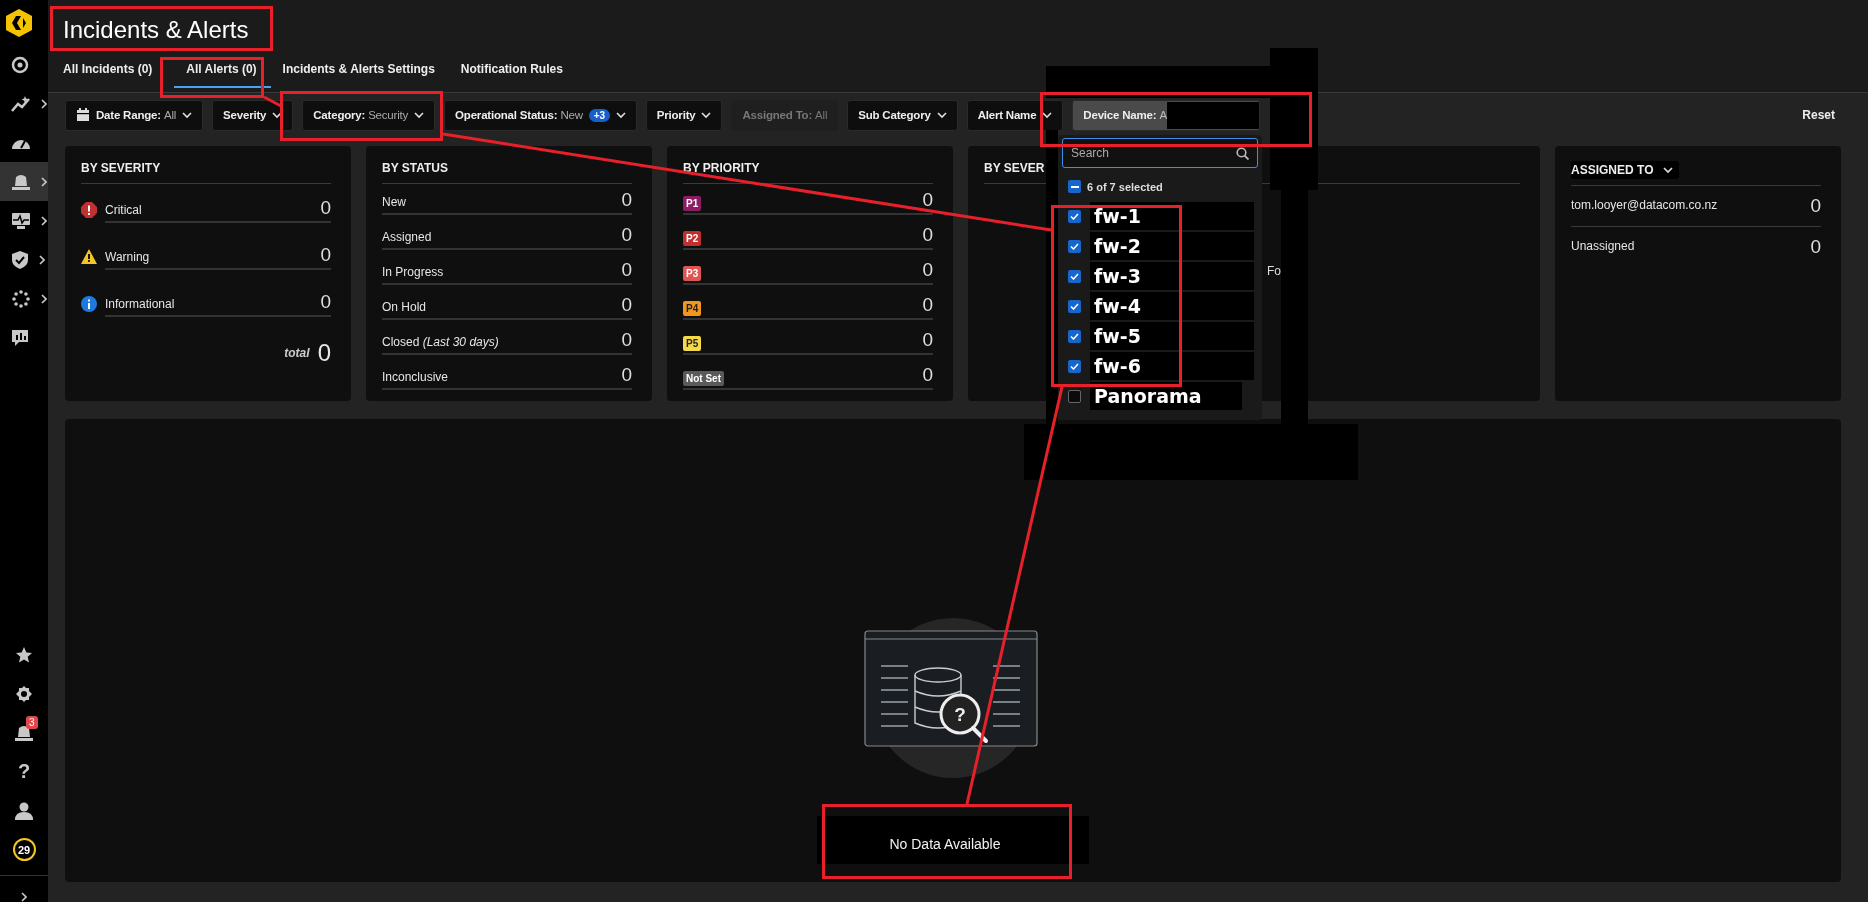  Describe the element at coordinates (324, 353) in the screenshot. I see `total-value: 0` at that location.